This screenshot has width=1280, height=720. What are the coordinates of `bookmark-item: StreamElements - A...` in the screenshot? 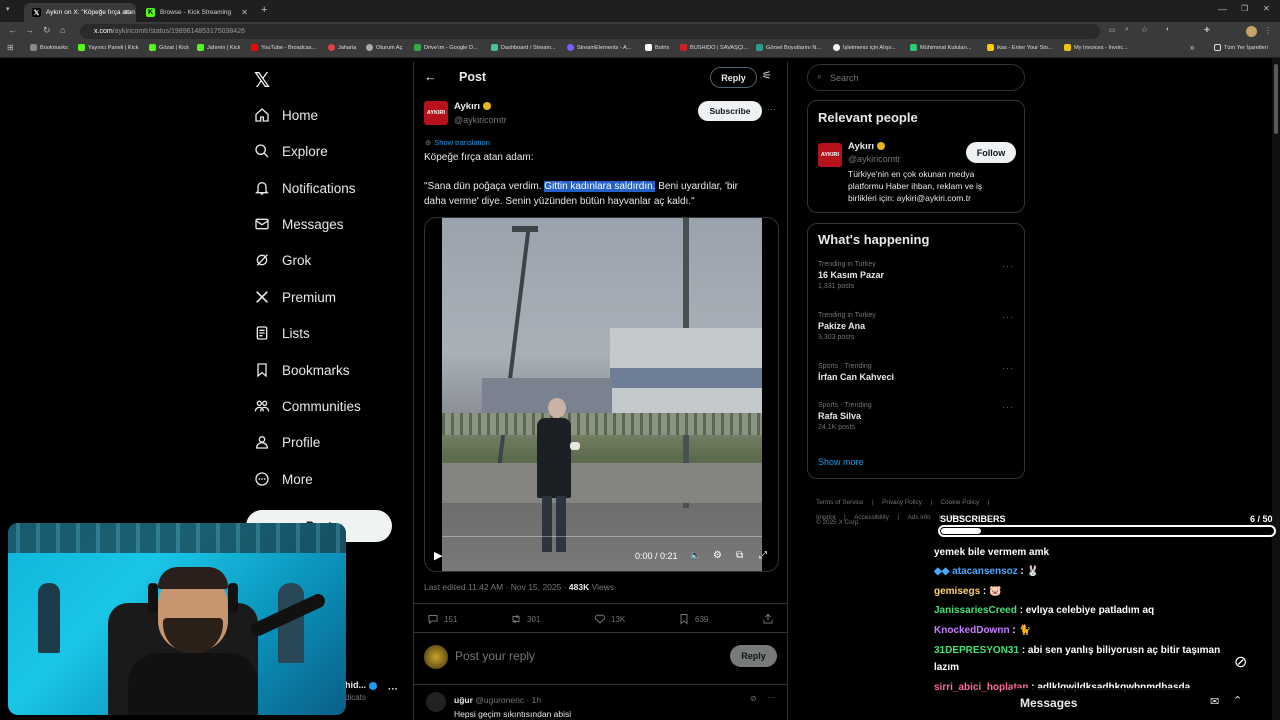 It's located at (599, 47).